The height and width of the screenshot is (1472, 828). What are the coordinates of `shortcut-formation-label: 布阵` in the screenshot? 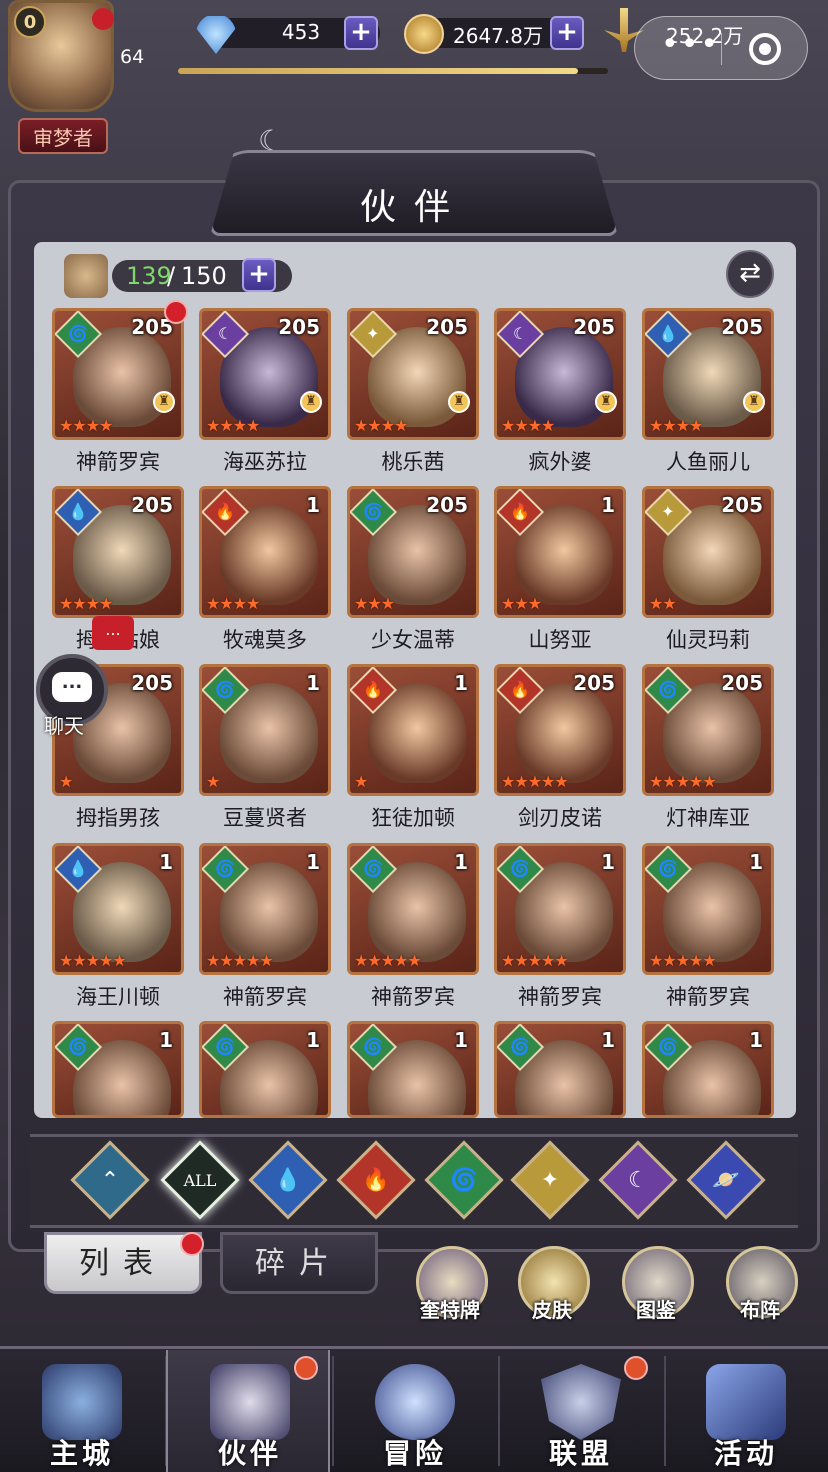 It's located at (760, 1310).